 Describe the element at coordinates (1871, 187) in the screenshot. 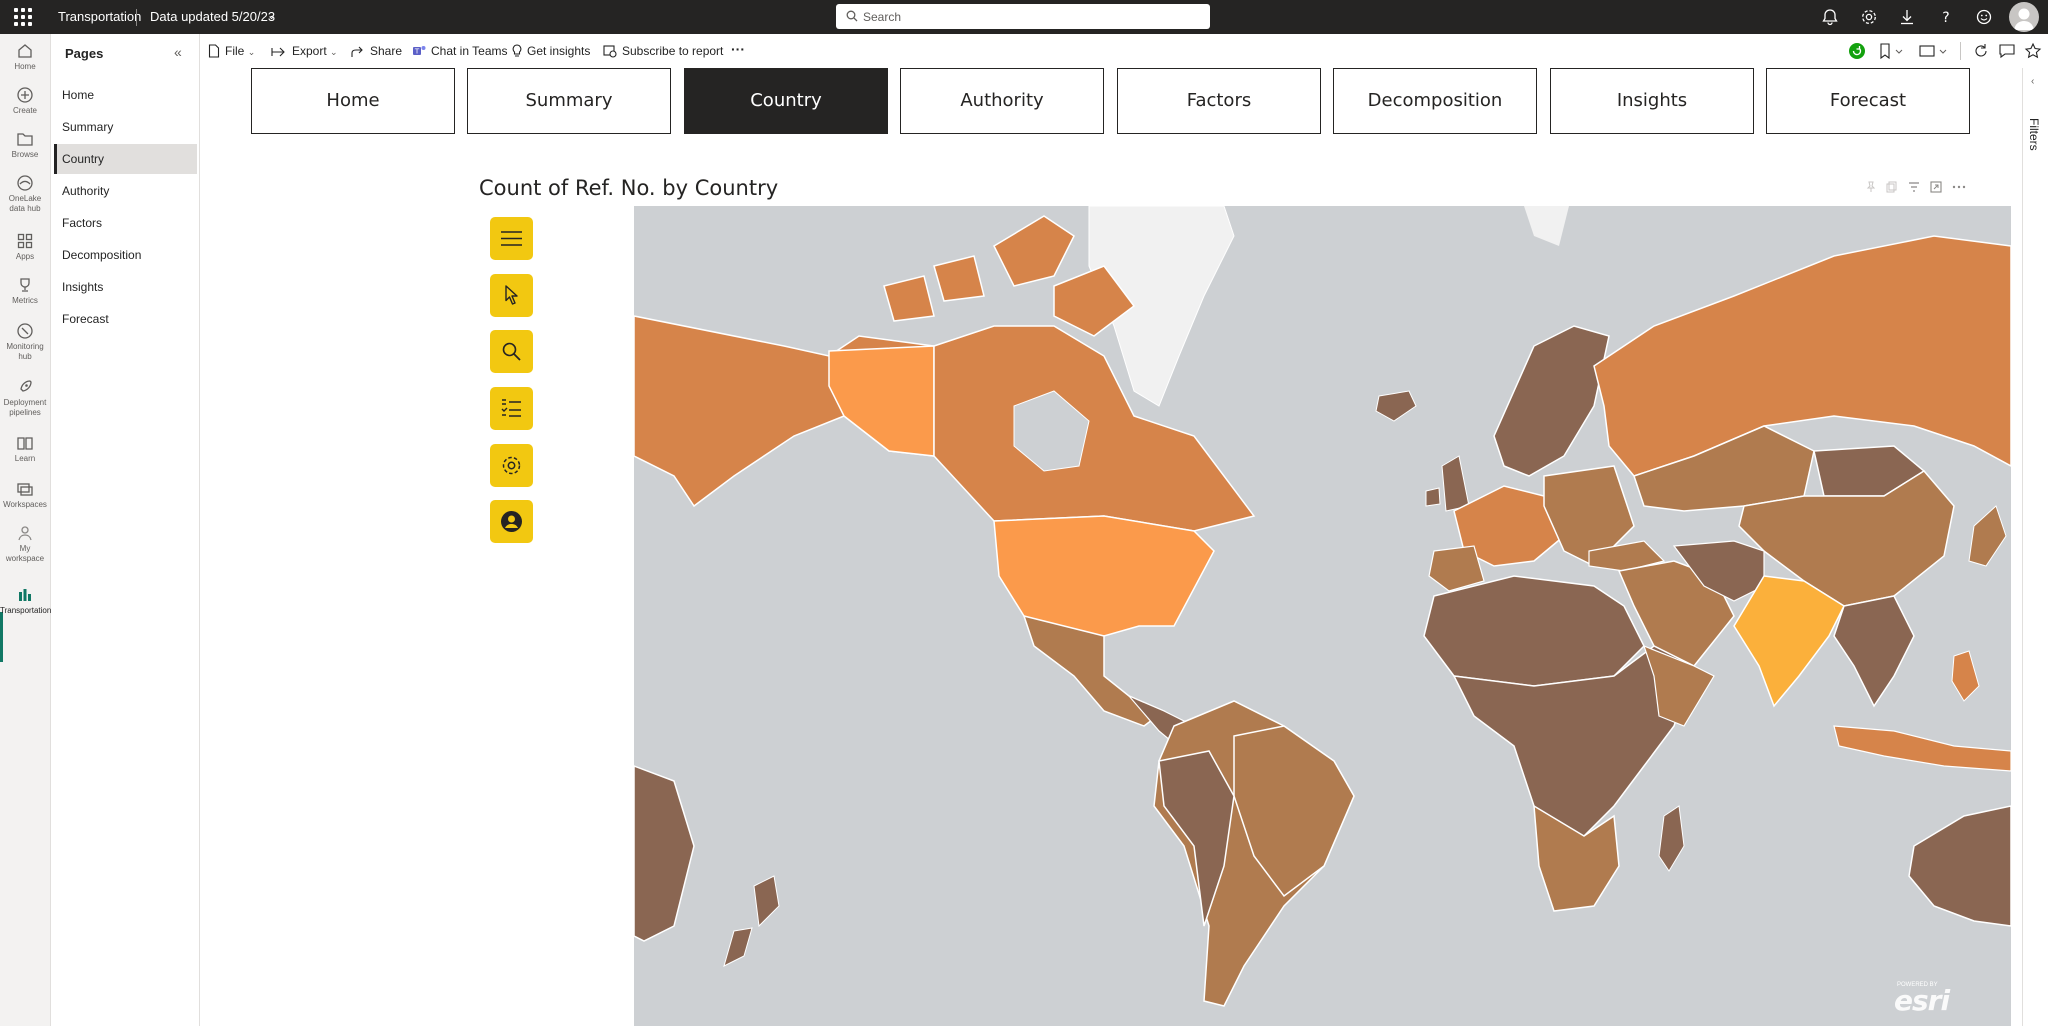

I see `pin-icon` at that location.